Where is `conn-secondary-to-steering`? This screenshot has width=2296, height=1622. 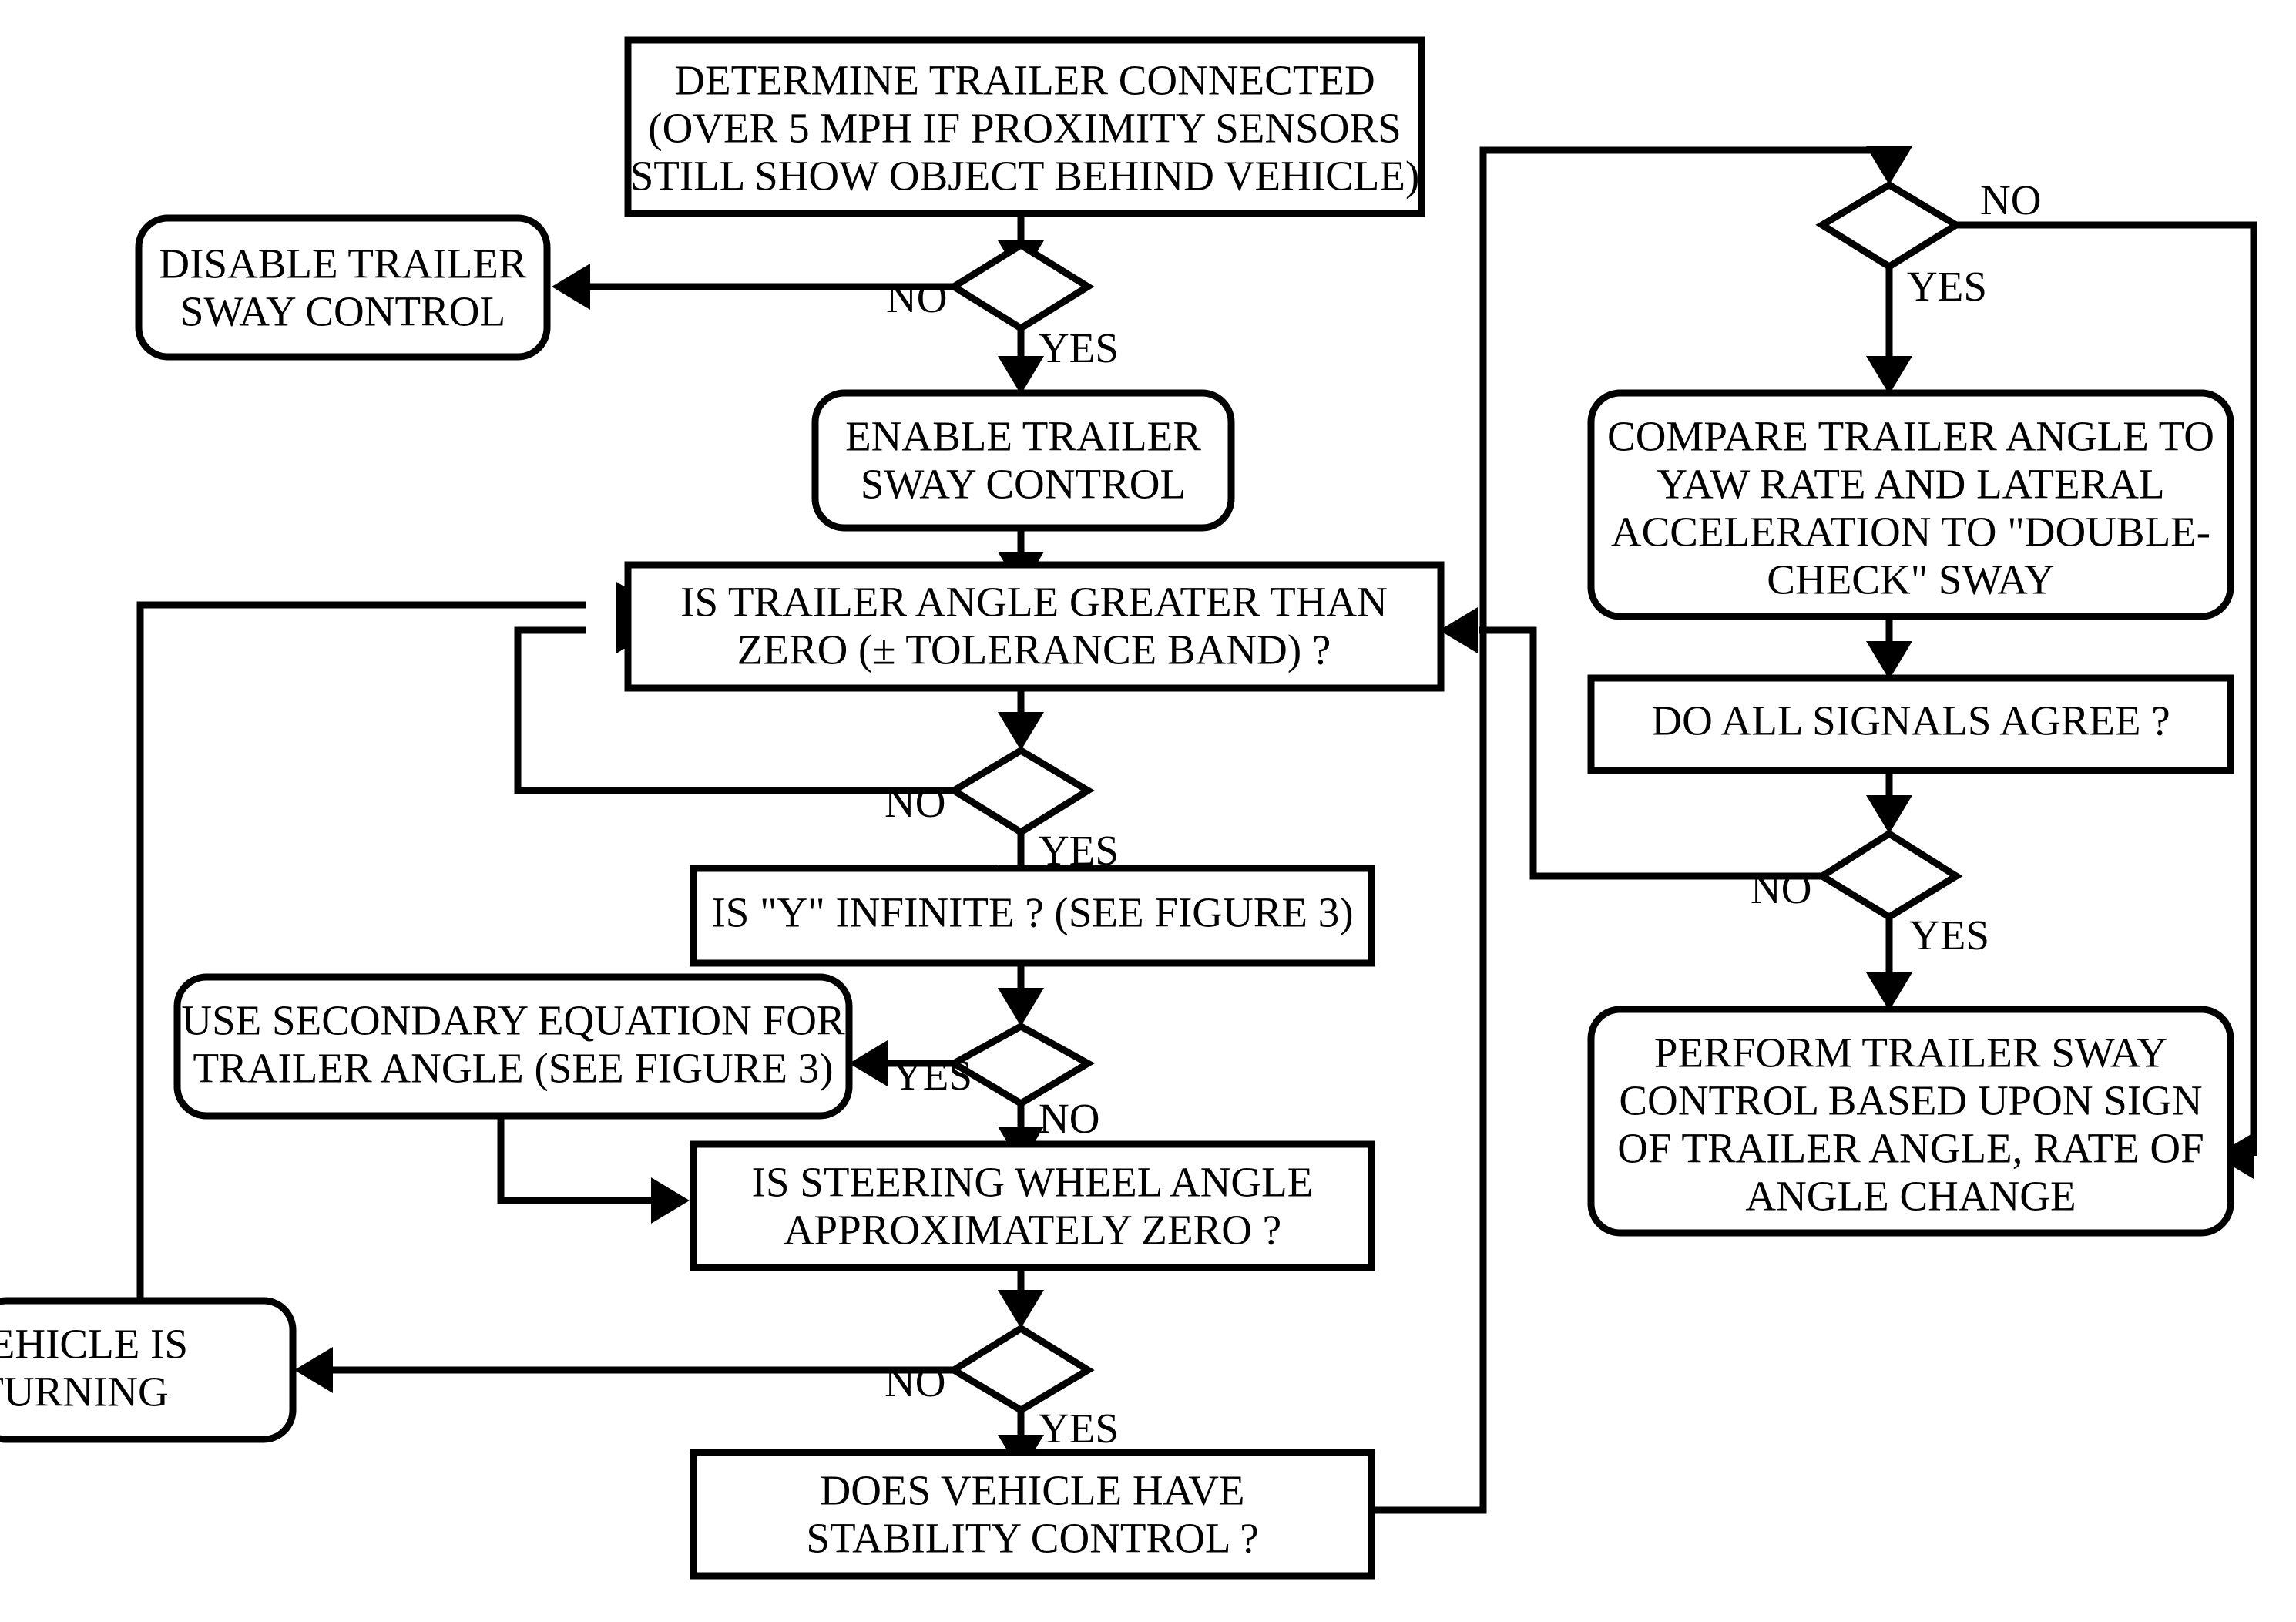
conn-secondary-to-steering is located at coordinates (574, 1159).